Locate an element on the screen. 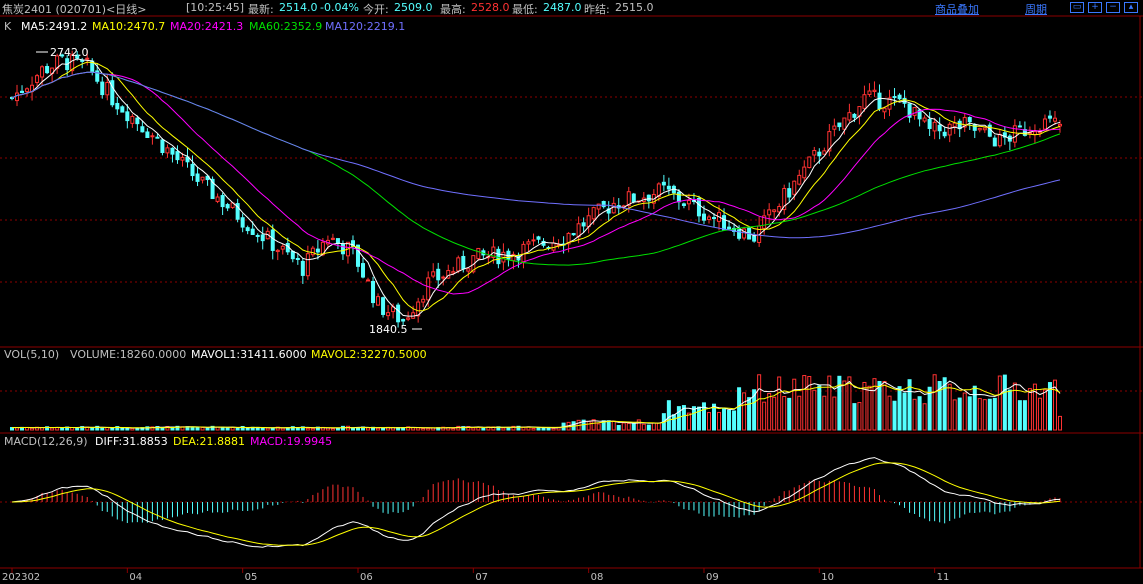 The image size is (1143, 584). x-tick-label: 06 is located at coordinates (366, 577).